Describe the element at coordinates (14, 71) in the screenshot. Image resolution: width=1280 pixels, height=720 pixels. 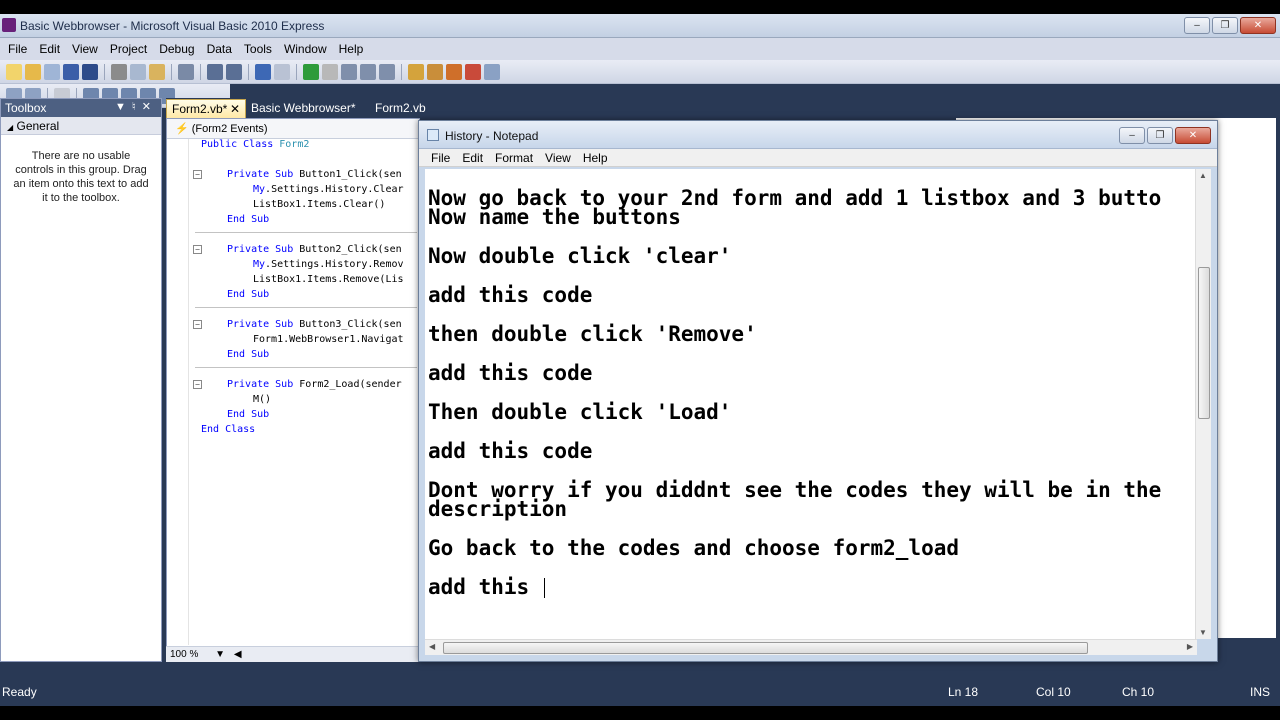
I see `new-project-icon` at that location.